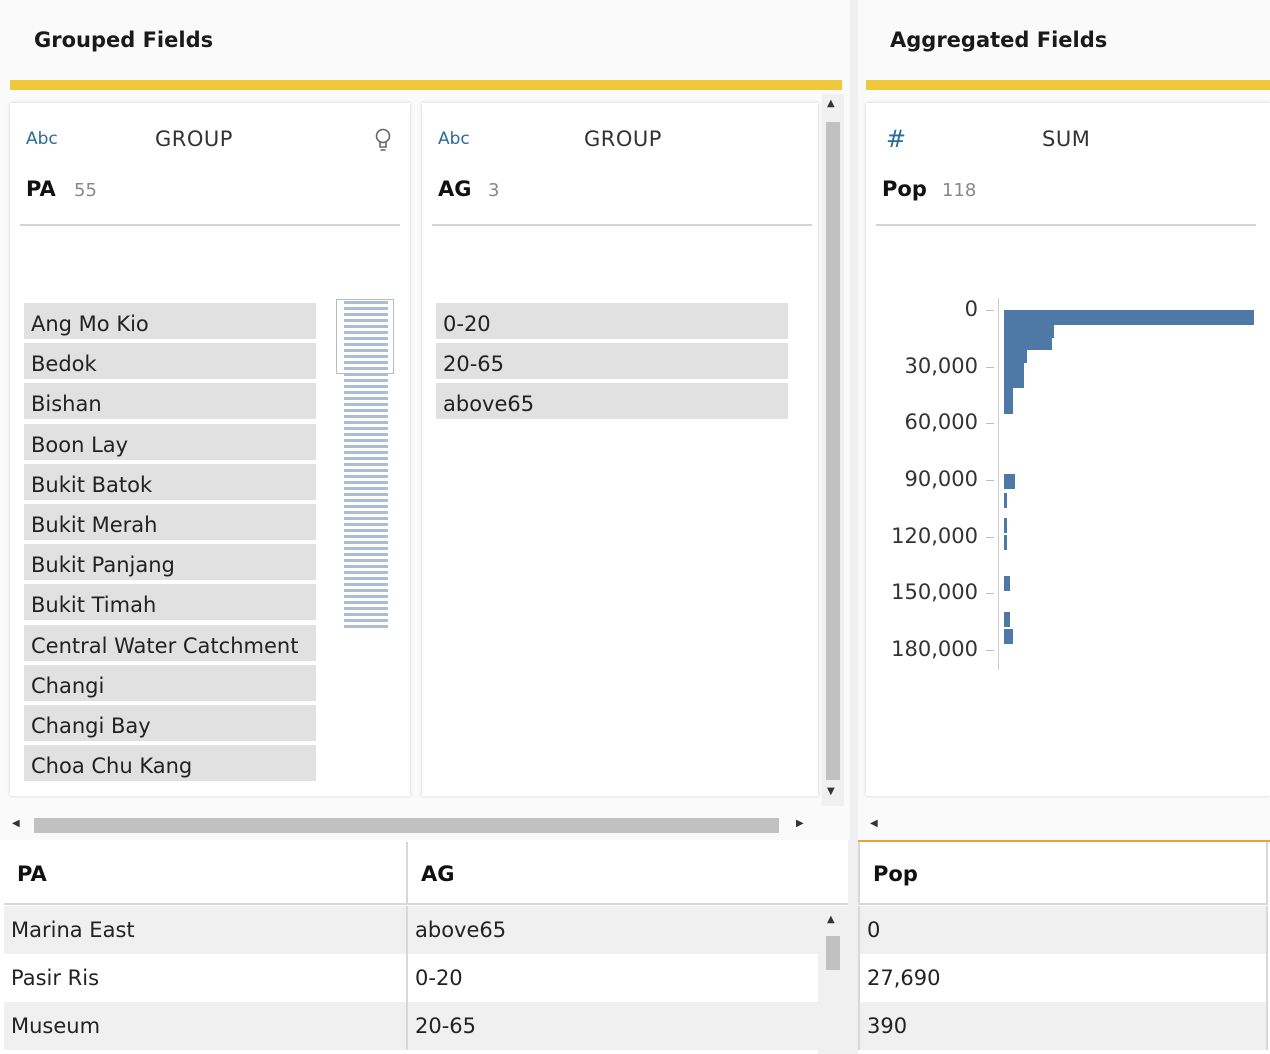  What do you see at coordinates (426, 85) in the screenshot?
I see `grouped-fields-accent-bar` at bounding box center [426, 85].